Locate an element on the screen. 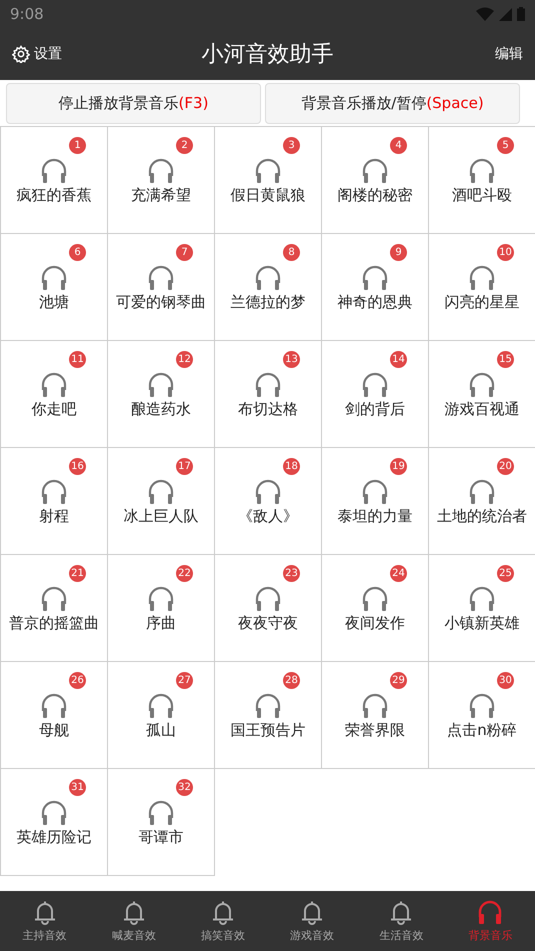 The height and width of the screenshot is (951, 535). sound-item: 20 土地的统治者 is located at coordinates (482, 501).